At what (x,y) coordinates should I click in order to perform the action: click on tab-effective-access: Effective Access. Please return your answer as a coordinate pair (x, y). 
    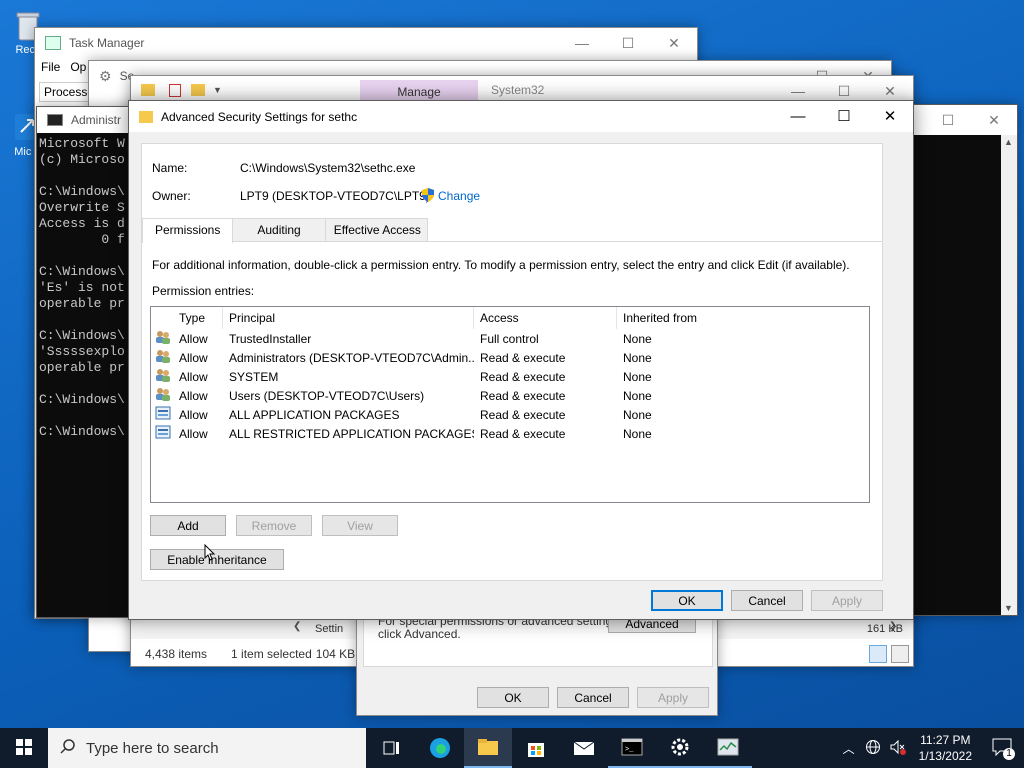
    Looking at the image, I should click on (376, 230).